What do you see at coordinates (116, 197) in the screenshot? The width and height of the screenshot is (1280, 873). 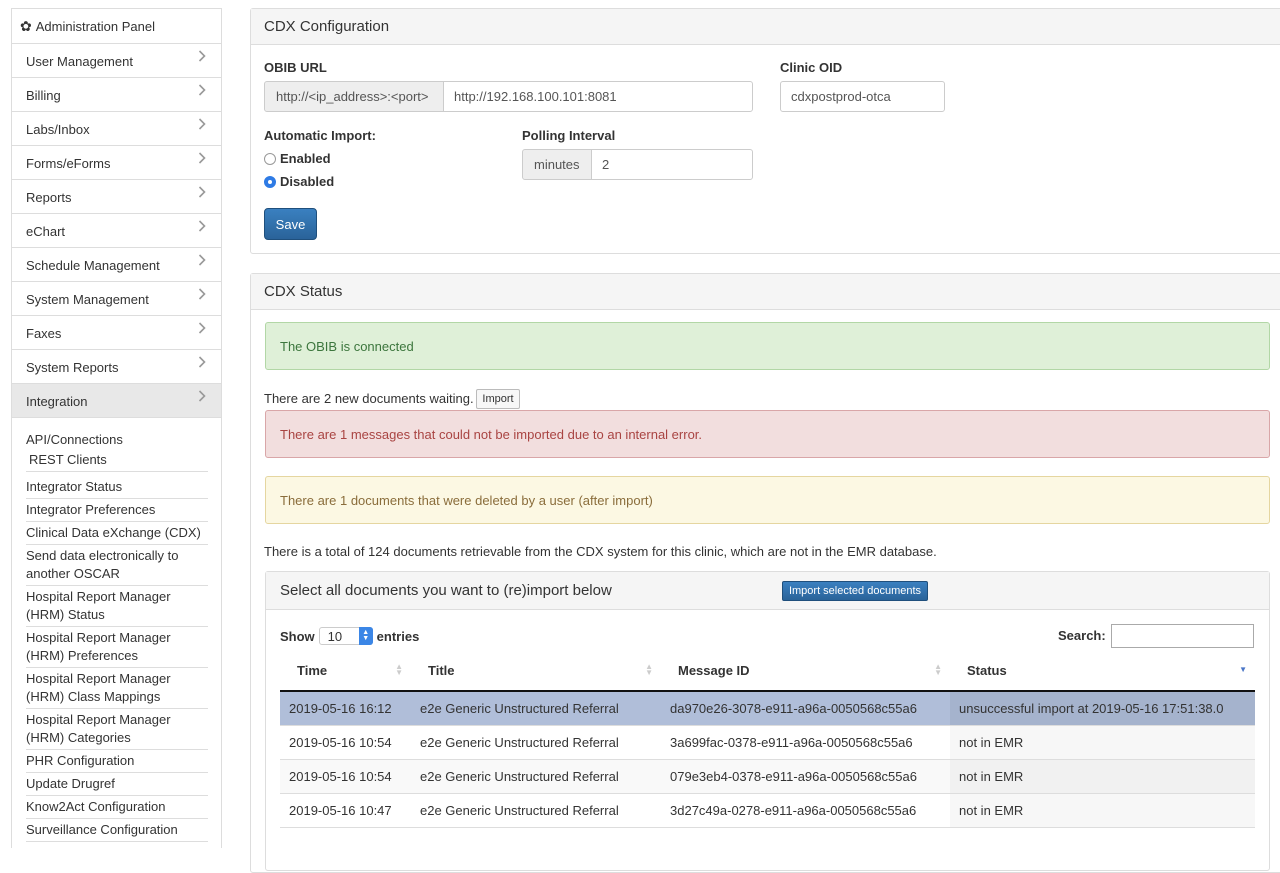 I see `sidebar-item-reports: Reports` at bounding box center [116, 197].